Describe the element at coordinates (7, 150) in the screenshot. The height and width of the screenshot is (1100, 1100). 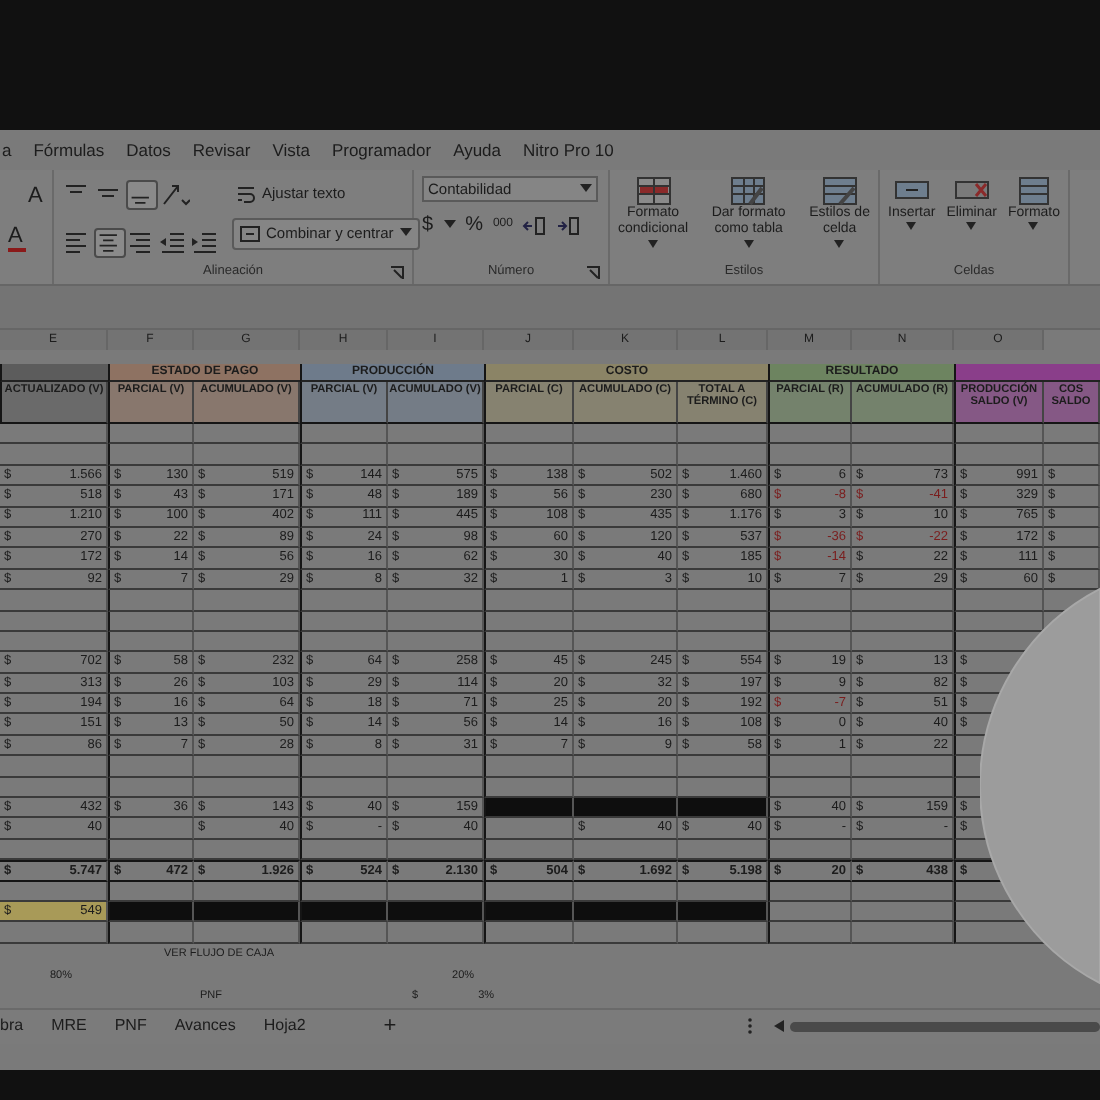
I see `menu-tab: a` at that location.